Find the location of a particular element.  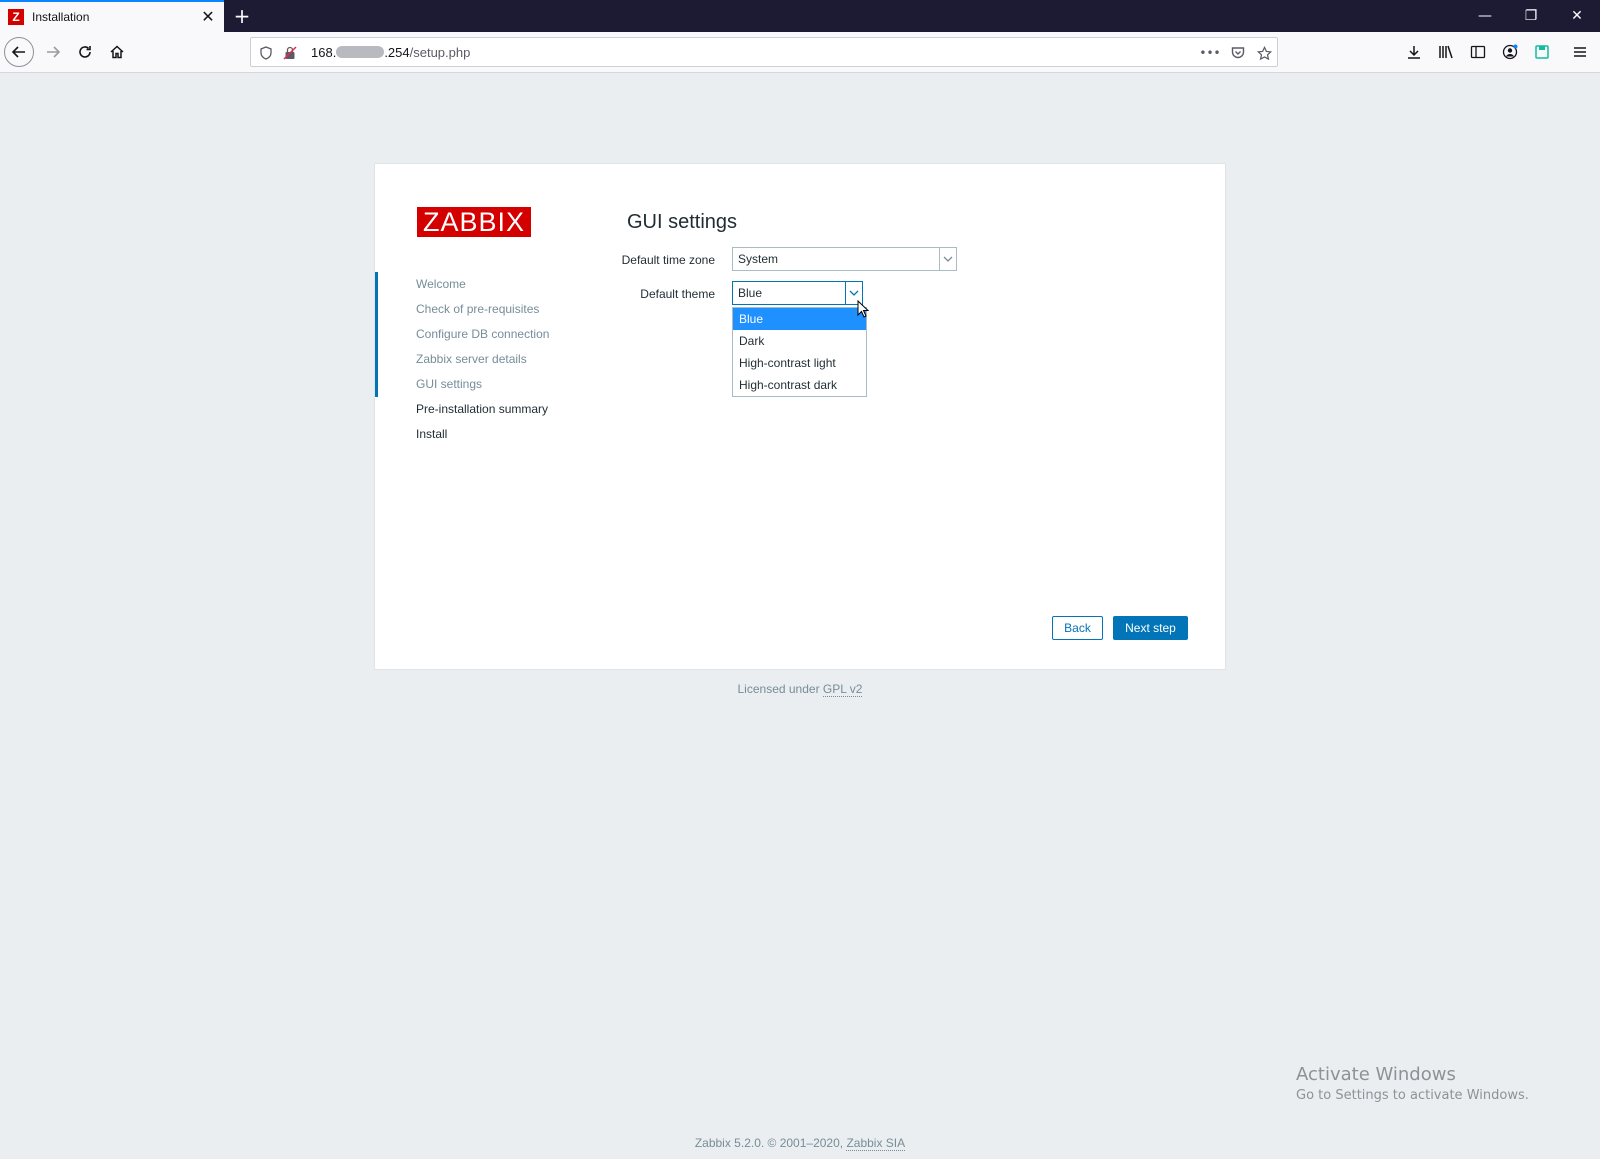

step-prerequisites: Check of pre-requisites is located at coordinates (475, 309).